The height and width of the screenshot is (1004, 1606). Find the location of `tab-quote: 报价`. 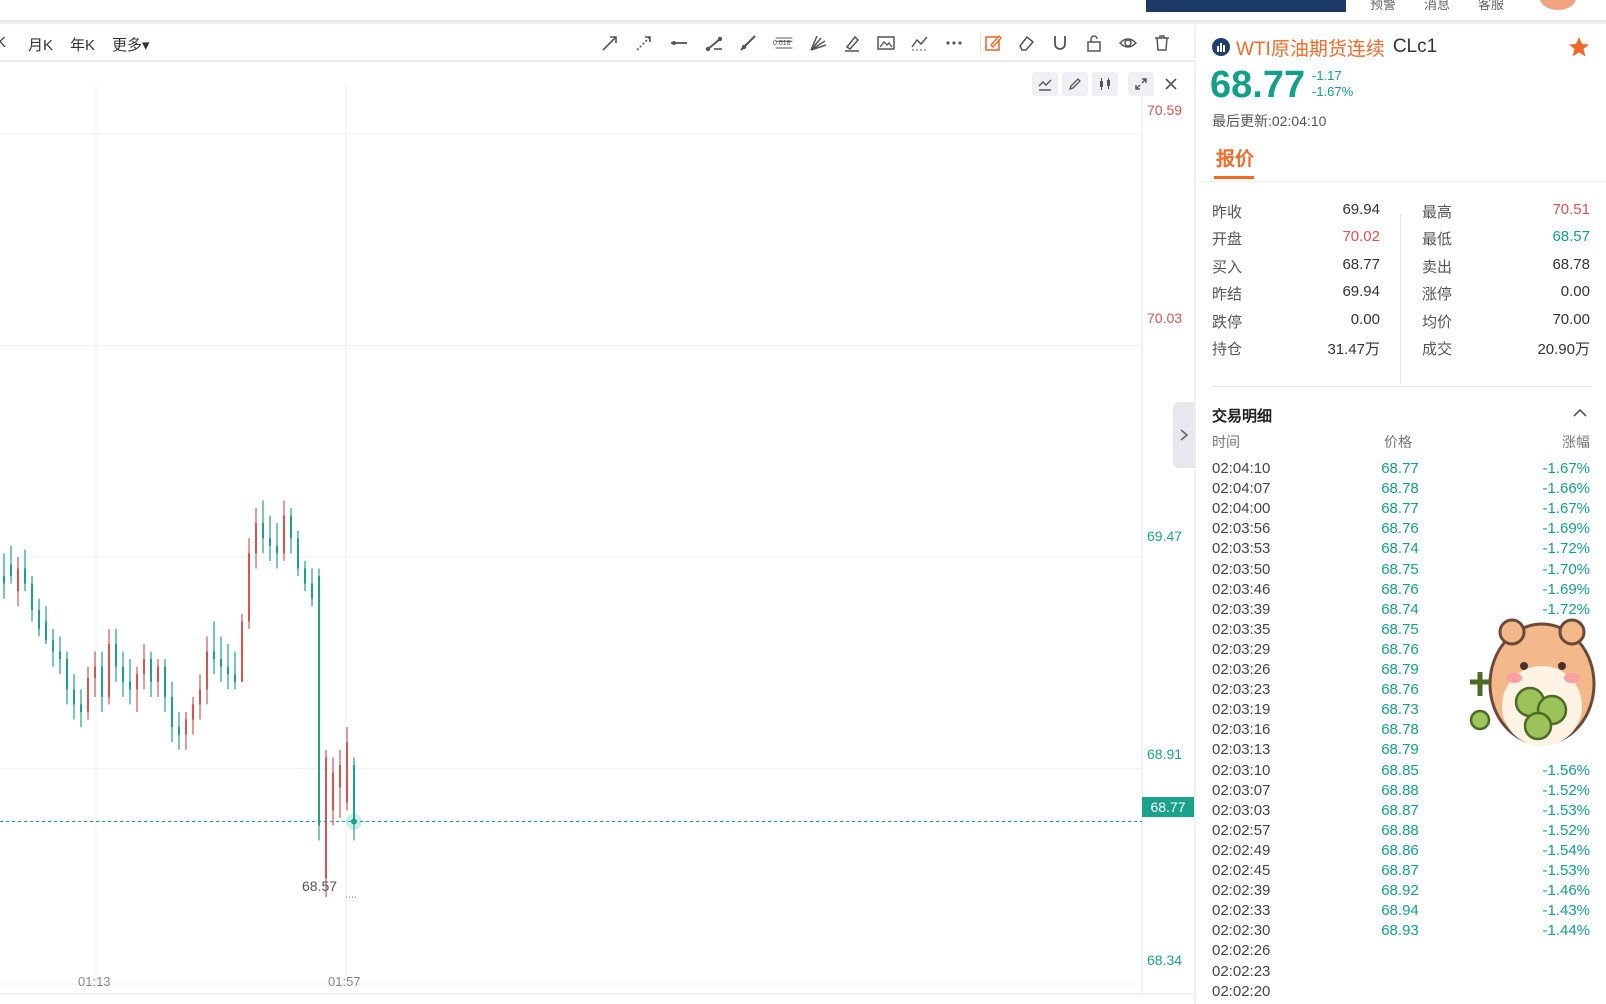

tab-quote: 报价 is located at coordinates (1235, 157).